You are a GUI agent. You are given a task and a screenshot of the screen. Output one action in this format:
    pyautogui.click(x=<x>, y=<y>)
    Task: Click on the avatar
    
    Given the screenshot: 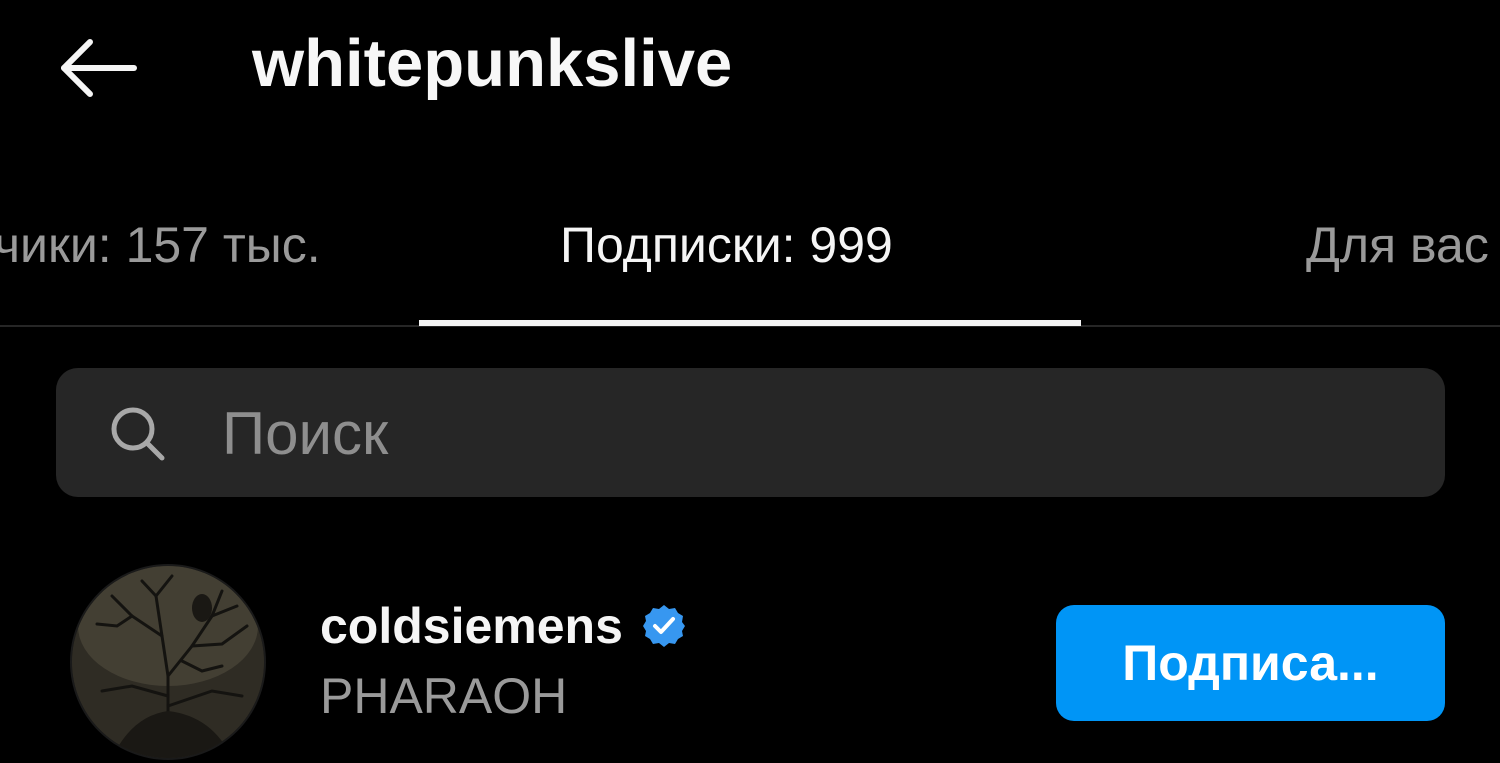 What is the action you would take?
    pyautogui.click(x=168, y=662)
    